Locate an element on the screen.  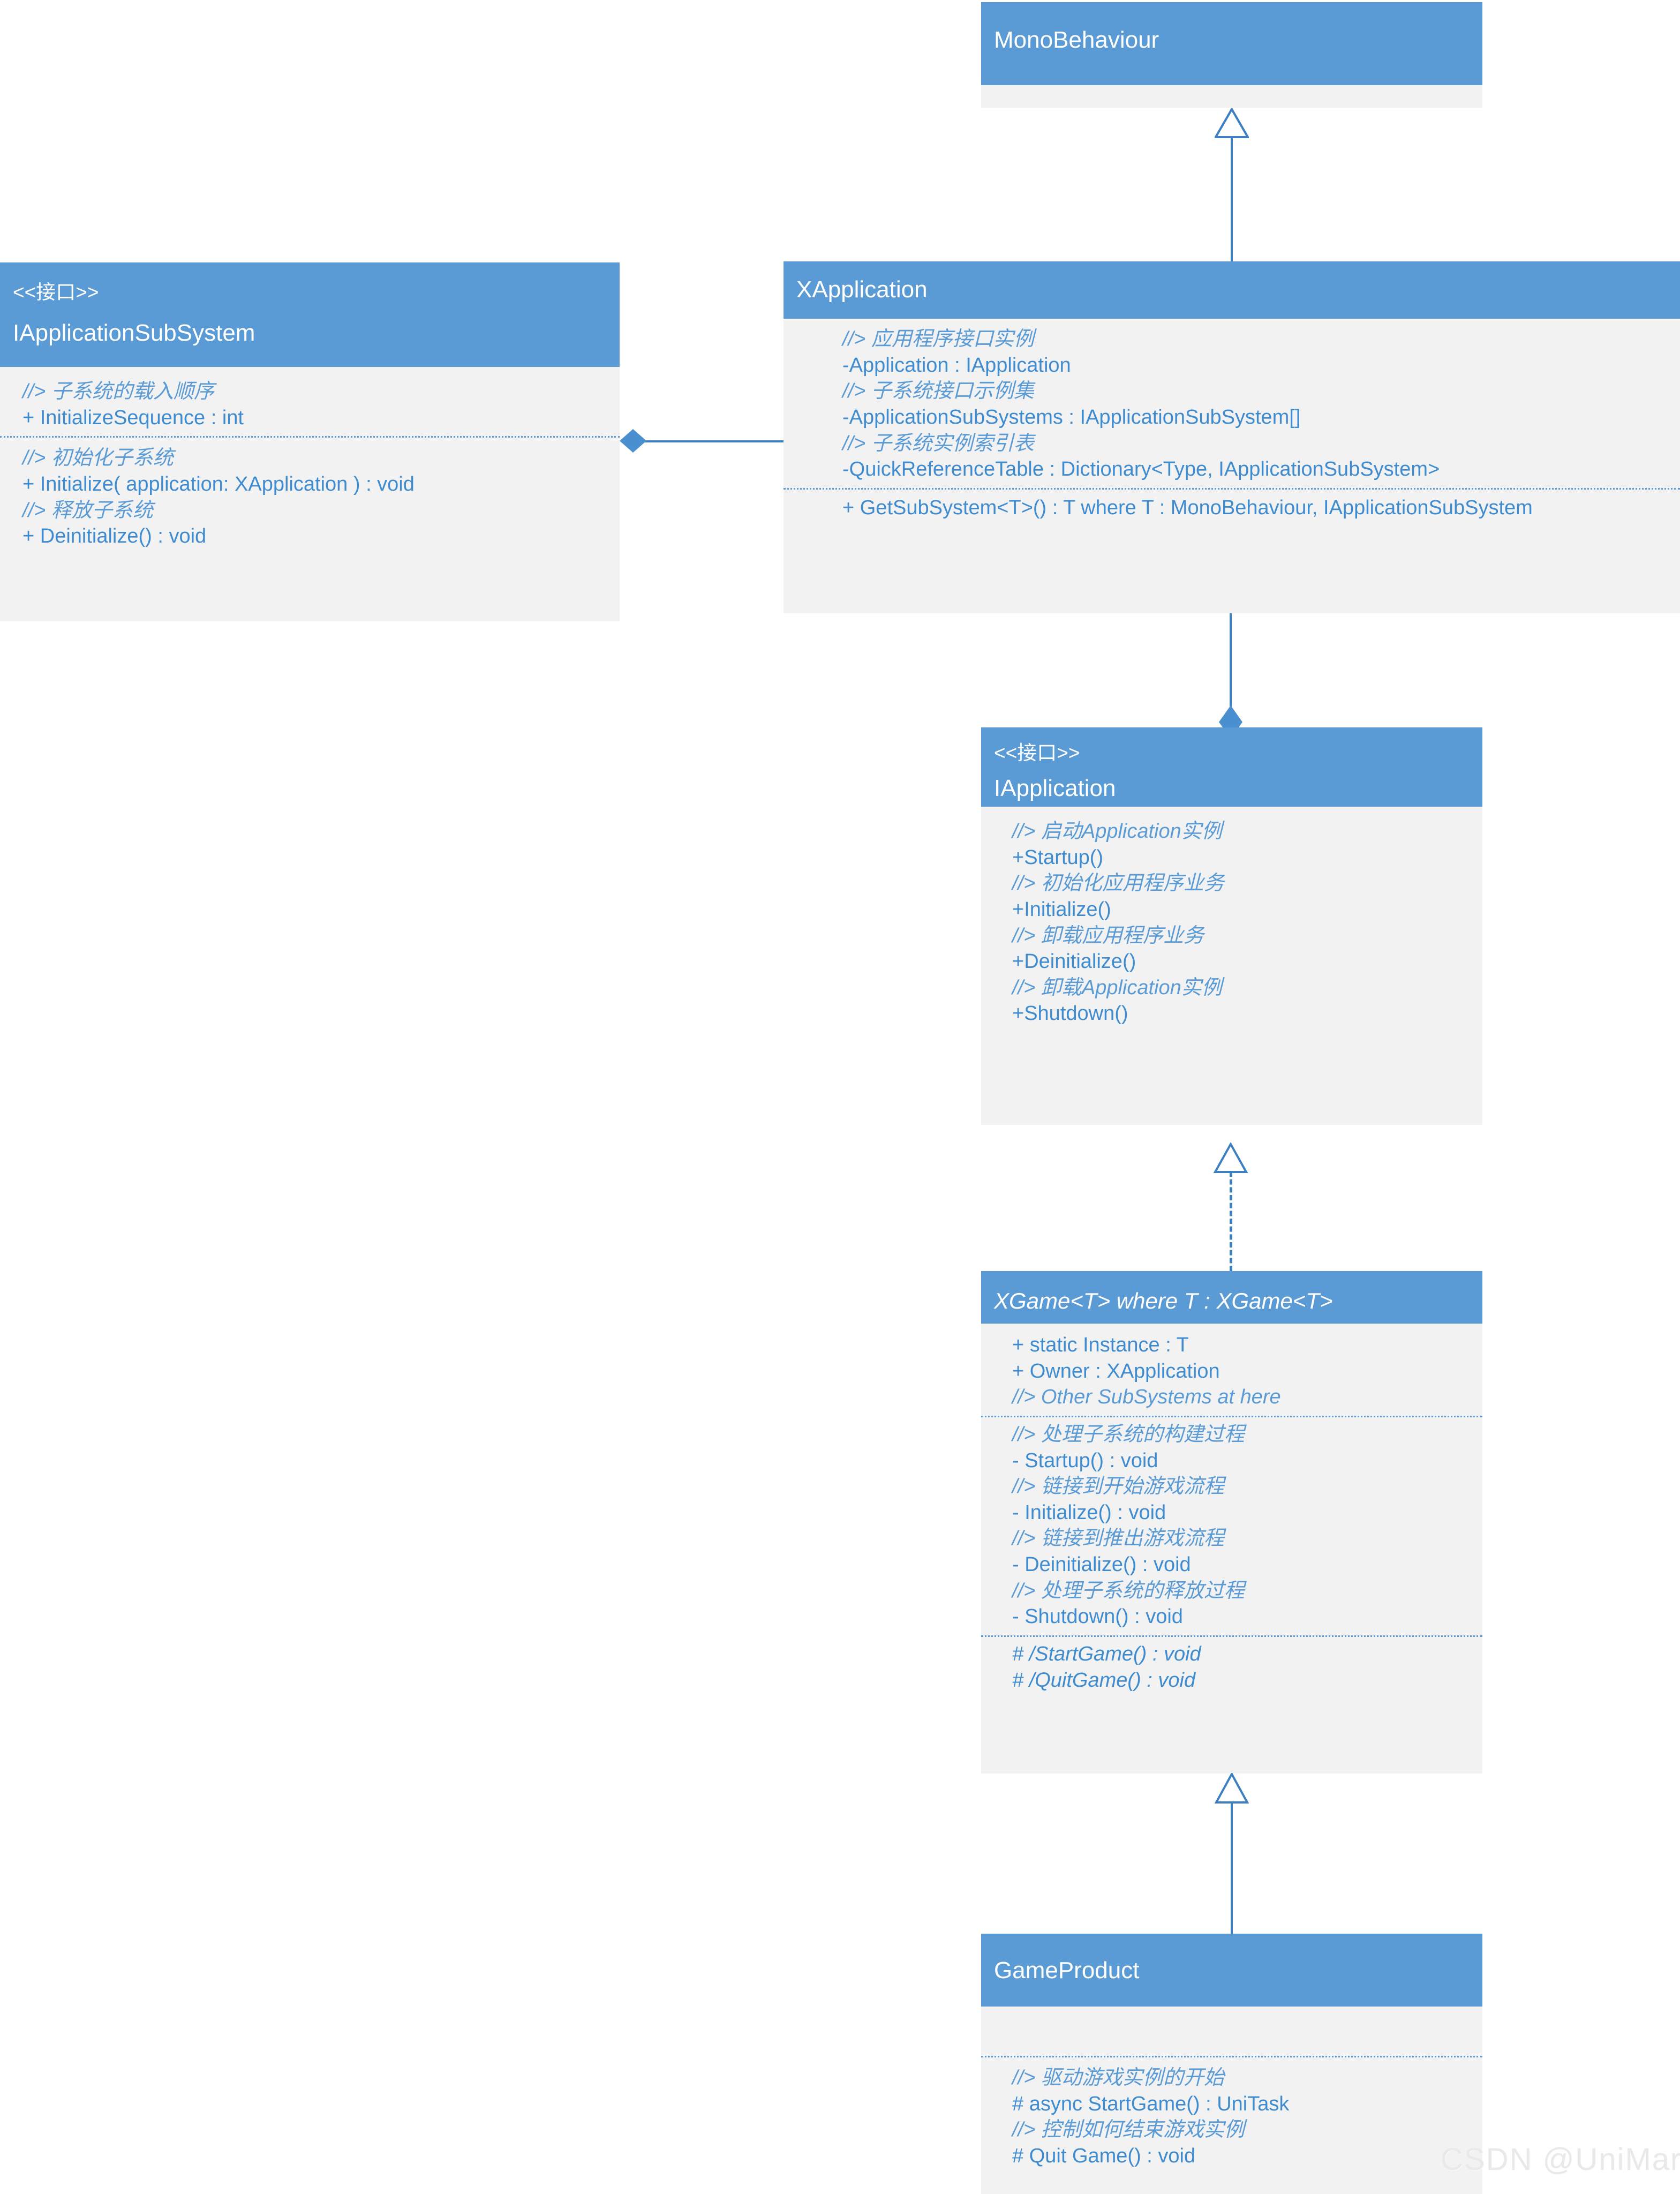
member-row: //> 初始化子系统 is located at coordinates (98, 458).